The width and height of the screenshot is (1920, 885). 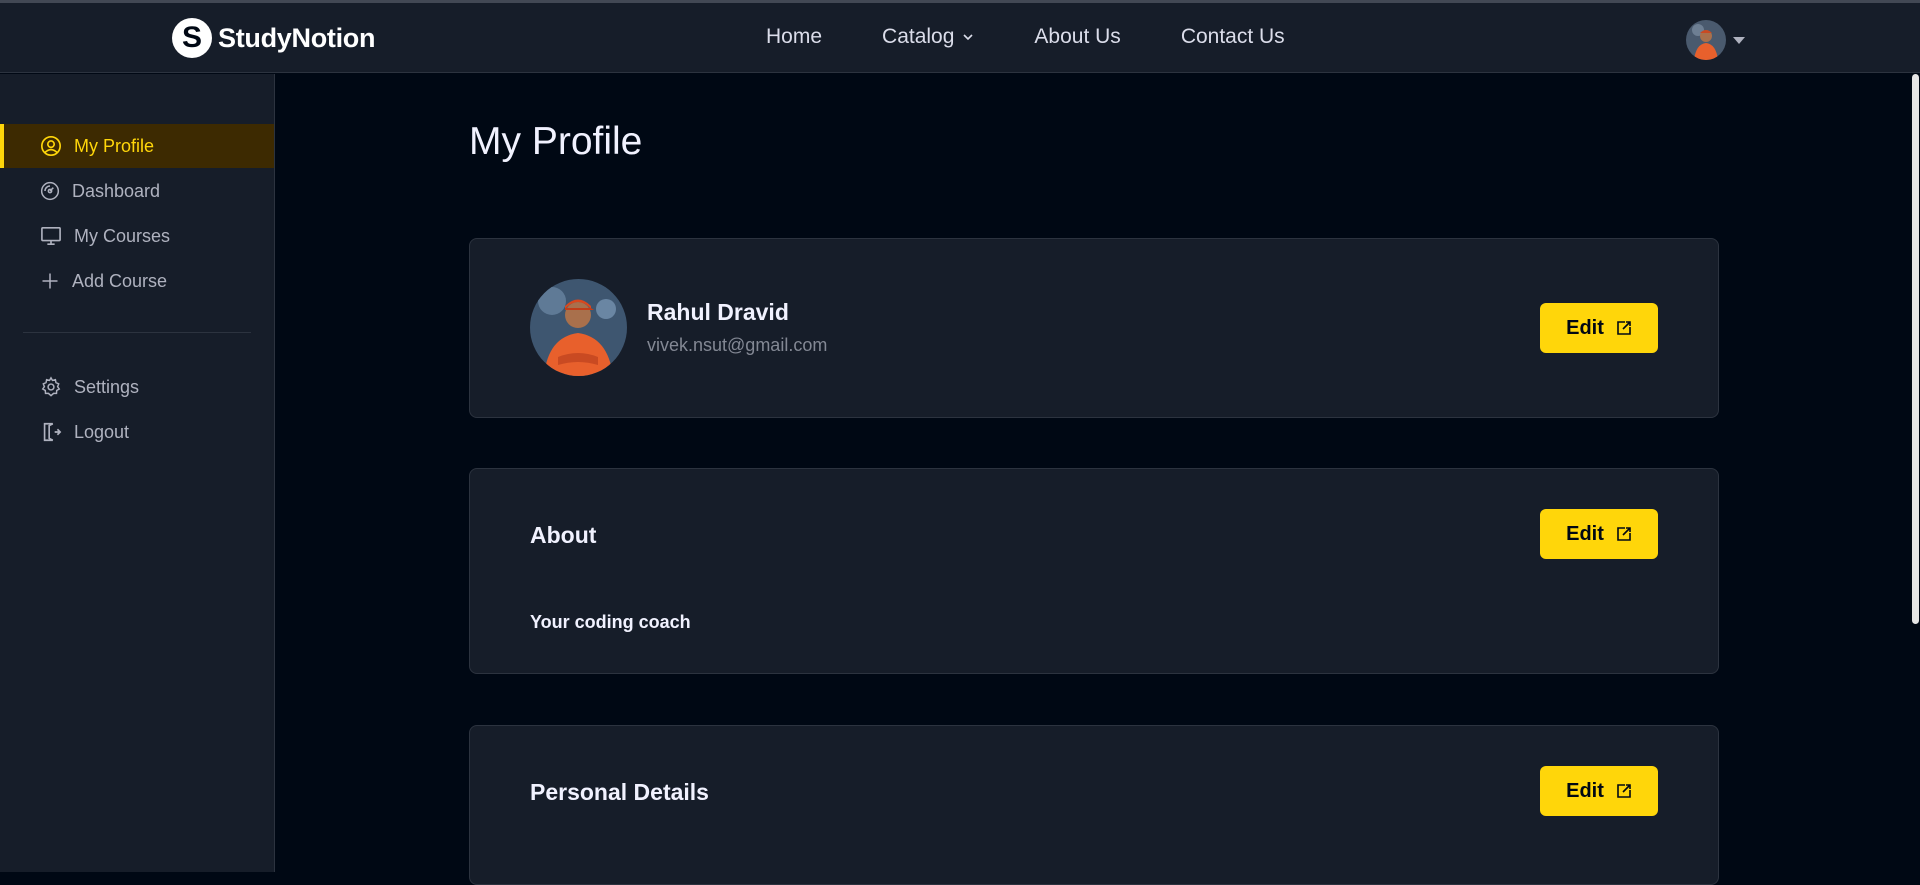 What do you see at coordinates (1094, 805) in the screenshot?
I see `personal-details-card: Personal Details Edit` at bounding box center [1094, 805].